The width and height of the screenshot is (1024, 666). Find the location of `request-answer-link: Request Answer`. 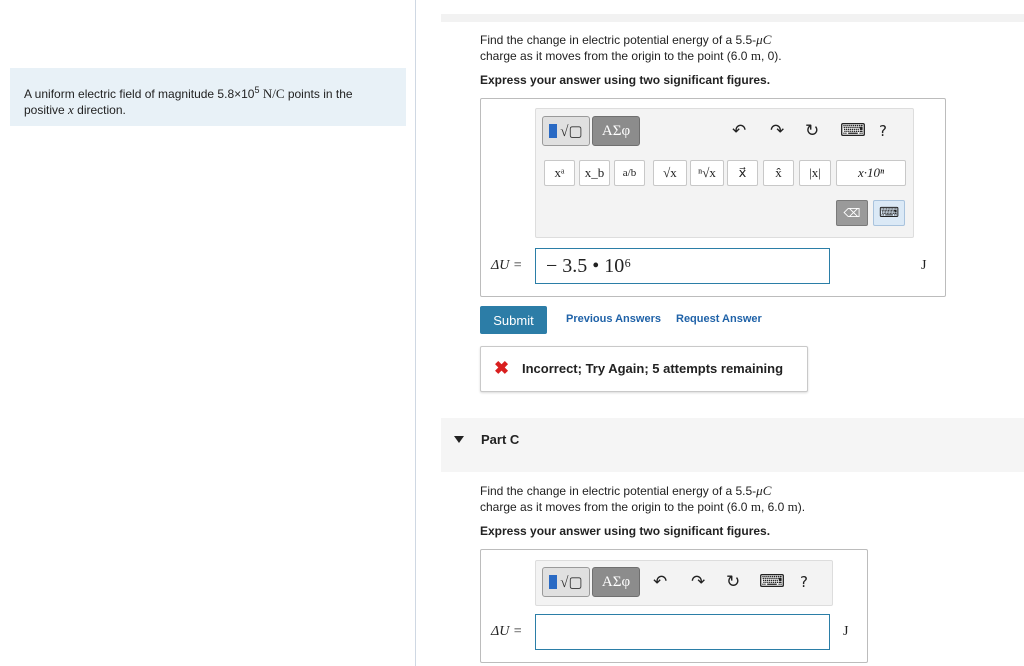

request-answer-link: Request Answer is located at coordinates (719, 319).